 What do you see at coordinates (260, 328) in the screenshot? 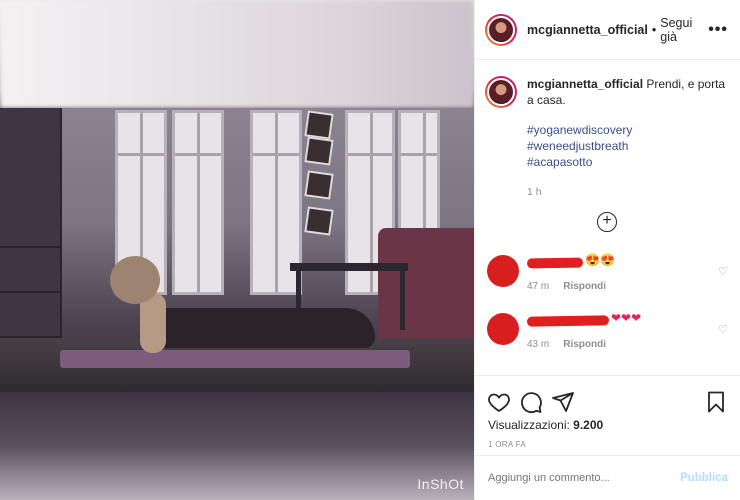
I see `person-body` at bounding box center [260, 328].